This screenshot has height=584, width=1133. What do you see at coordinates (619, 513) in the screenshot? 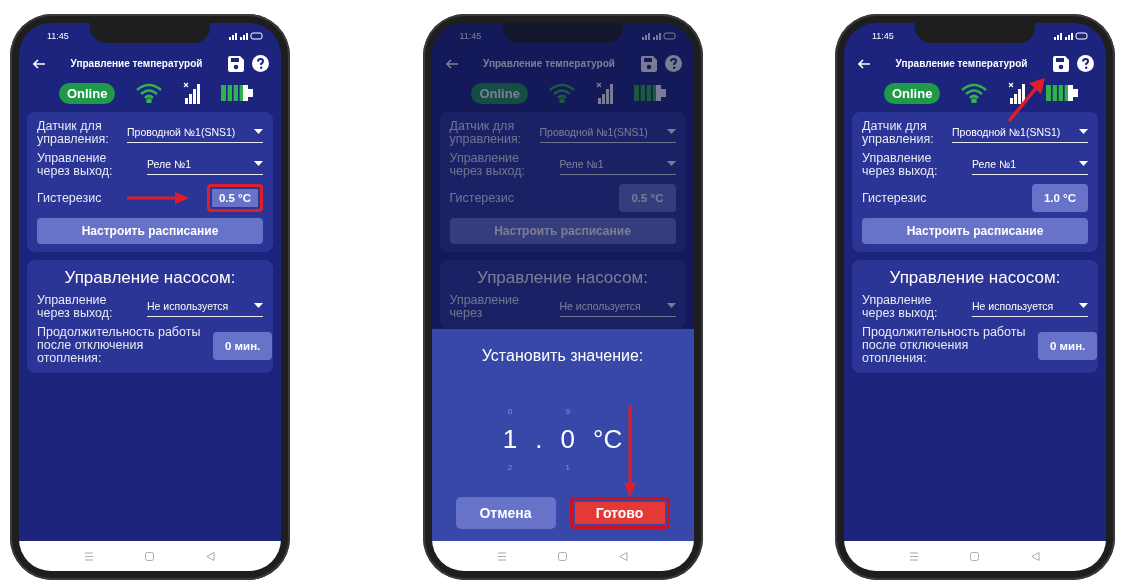
I see `done-button: Готово` at bounding box center [619, 513].